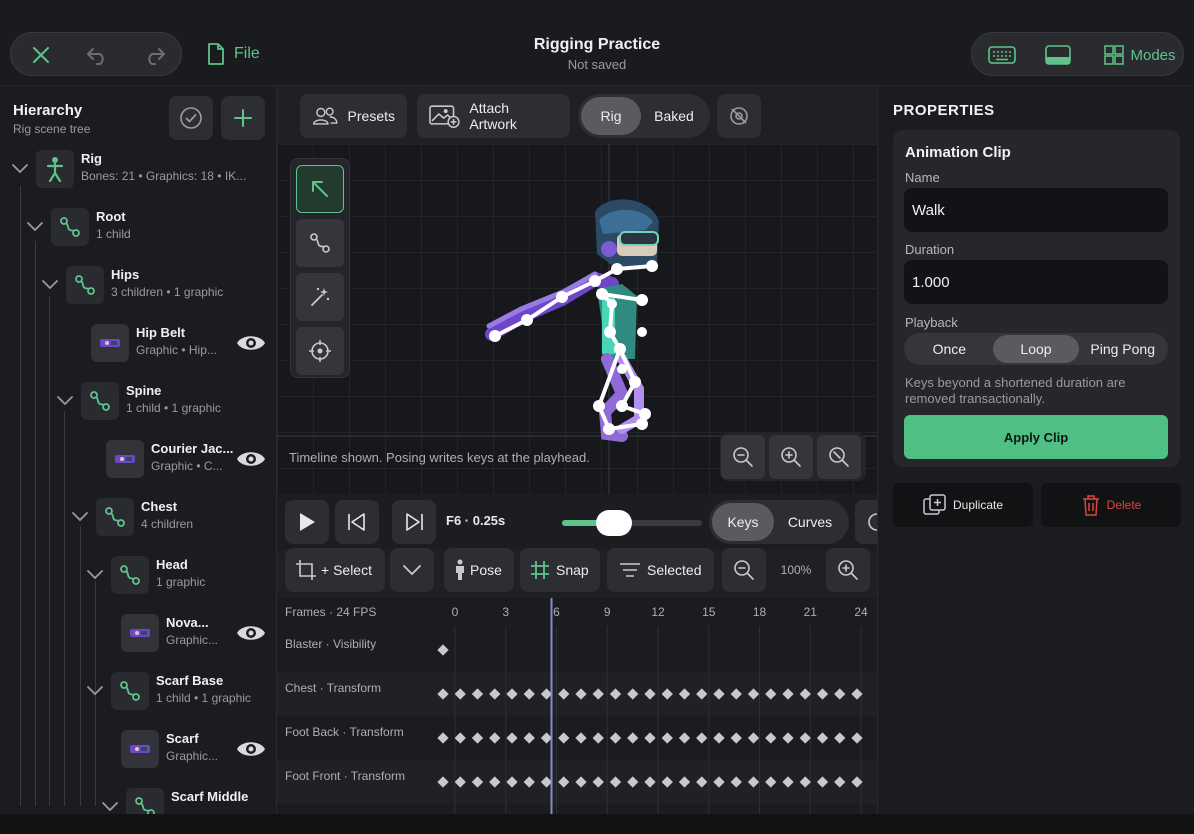  What do you see at coordinates (320, 189) in the screenshot?
I see `select-tool-button` at bounding box center [320, 189].